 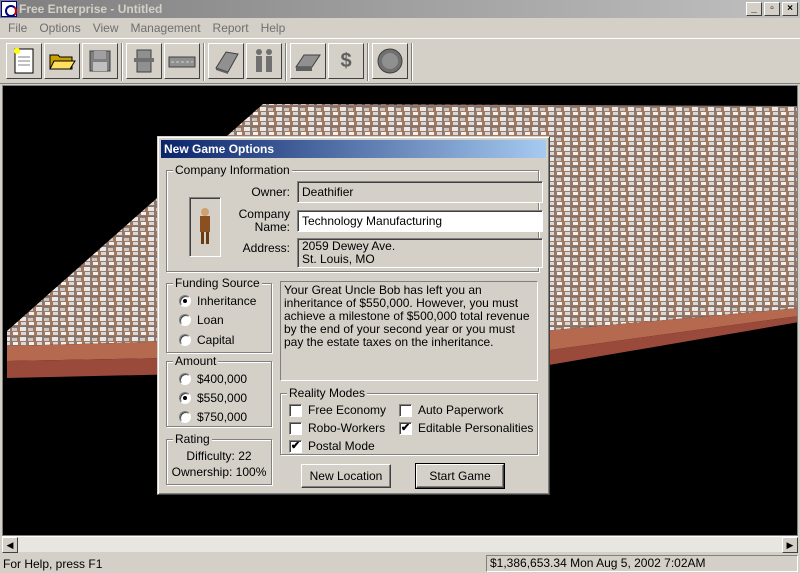 I want to click on road-button, so click(x=182, y=61).